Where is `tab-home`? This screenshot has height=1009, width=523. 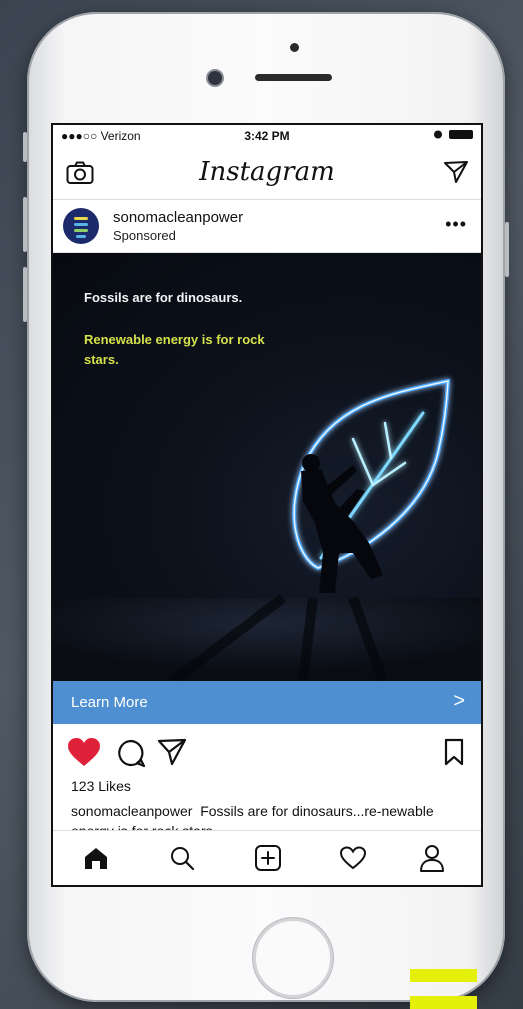
tab-home is located at coordinates (96, 858).